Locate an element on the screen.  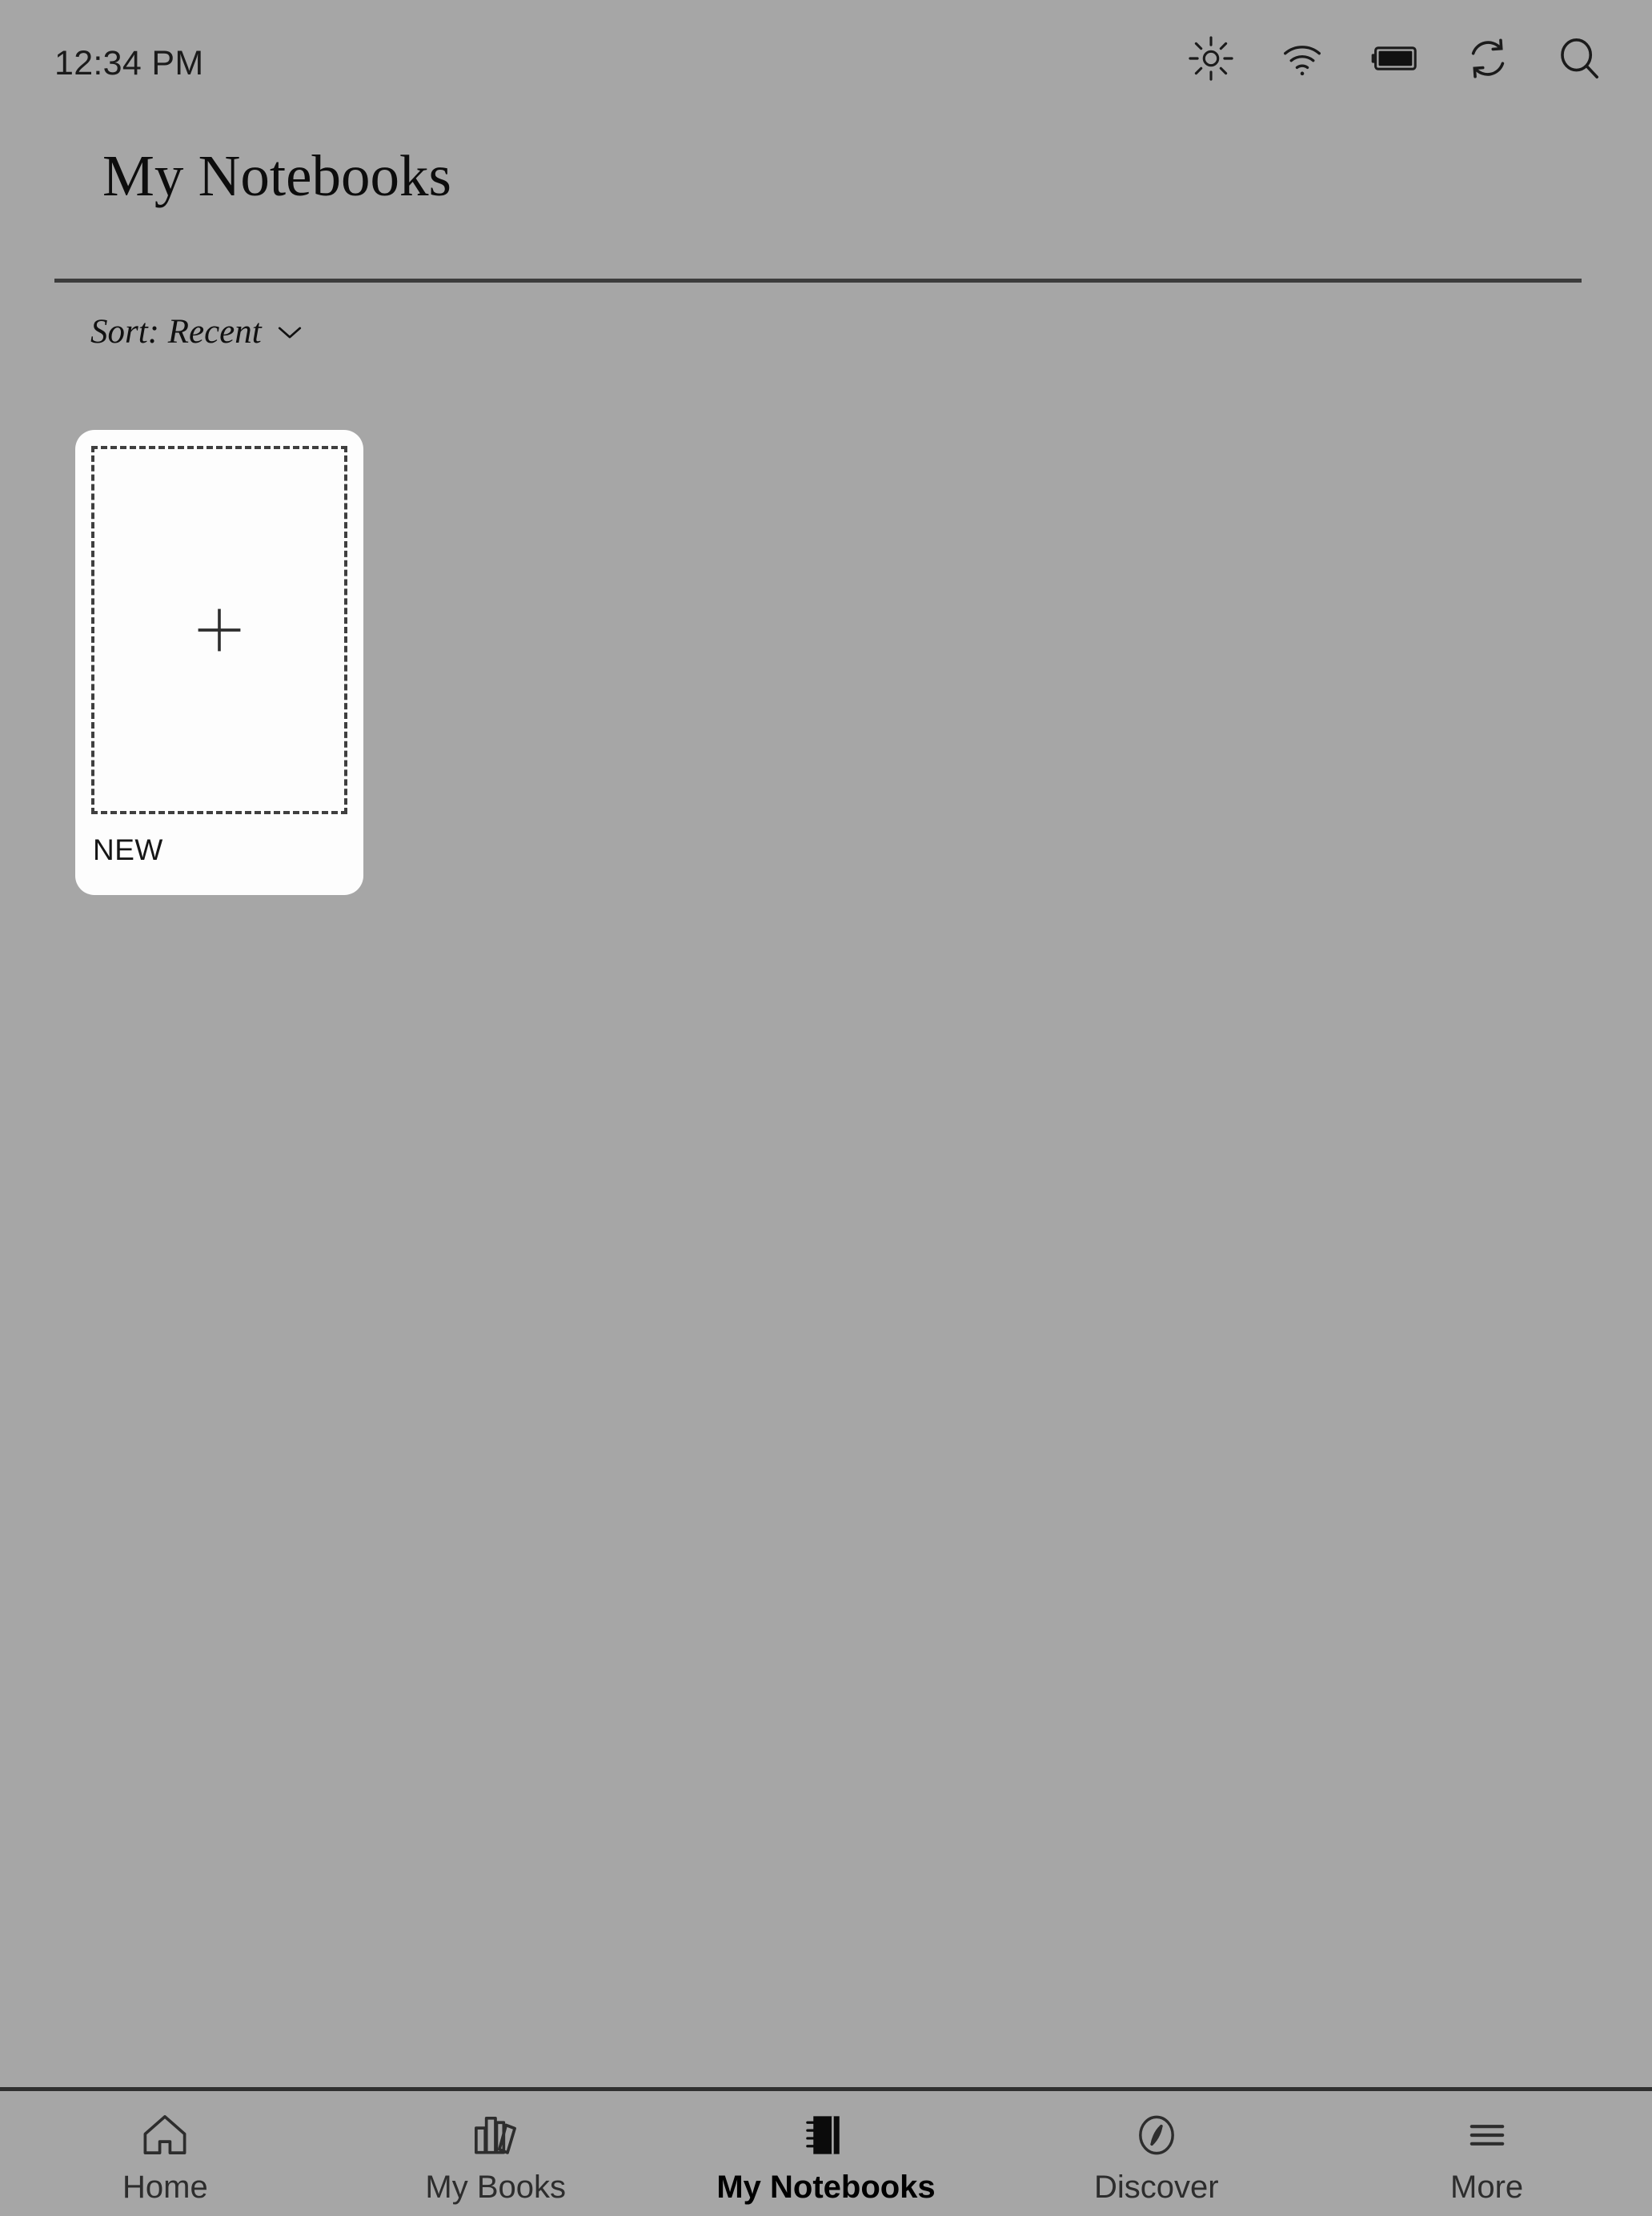
nav-item-home: Home is located at coordinates (165, 2147).